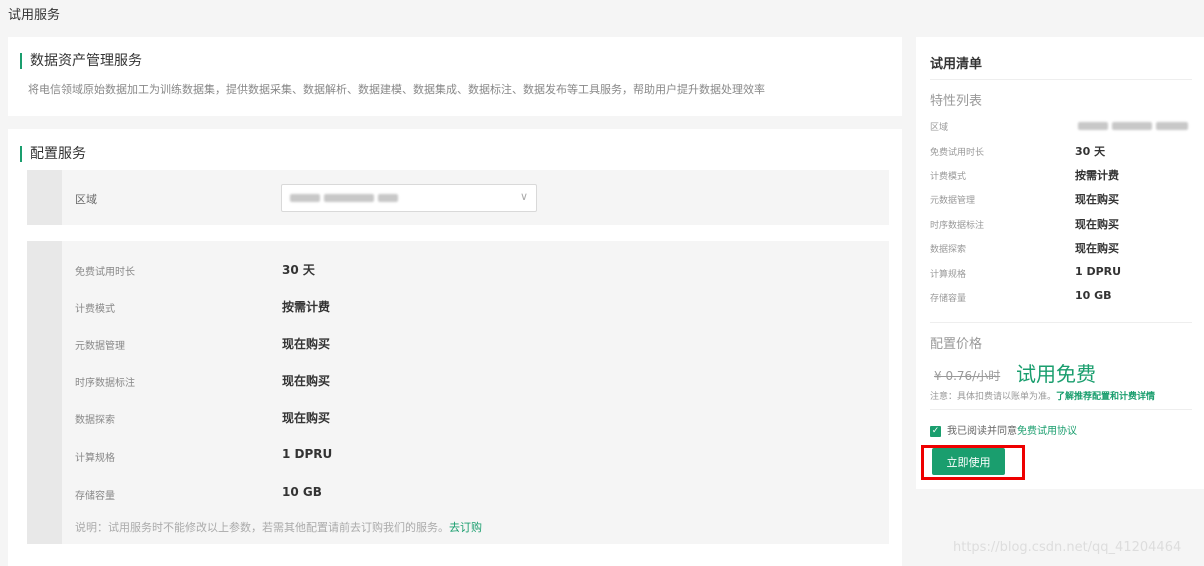 This screenshot has width=1204, height=566. What do you see at coordinates (1061, 224) in the screenshot?
I see `feature-row: 时序数据标注 现在购买` at bounding box center [1061, 224].